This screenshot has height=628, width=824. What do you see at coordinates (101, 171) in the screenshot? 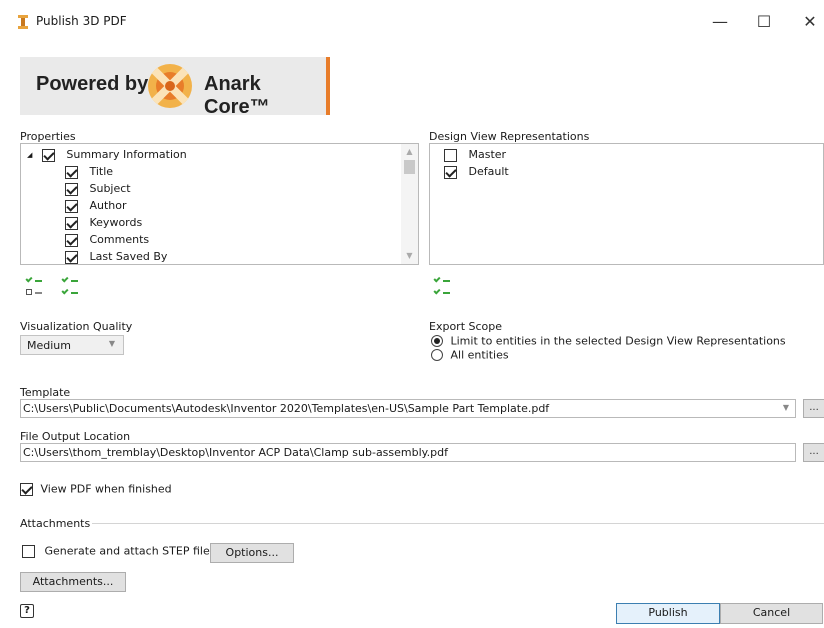
I see `tree-label: Title` at bounding box center [101, 171].